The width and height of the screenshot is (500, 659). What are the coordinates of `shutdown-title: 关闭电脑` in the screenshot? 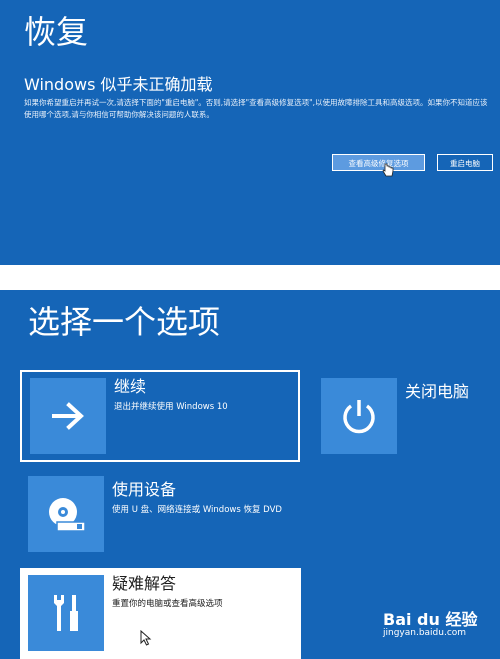 It's located at (437, 391).